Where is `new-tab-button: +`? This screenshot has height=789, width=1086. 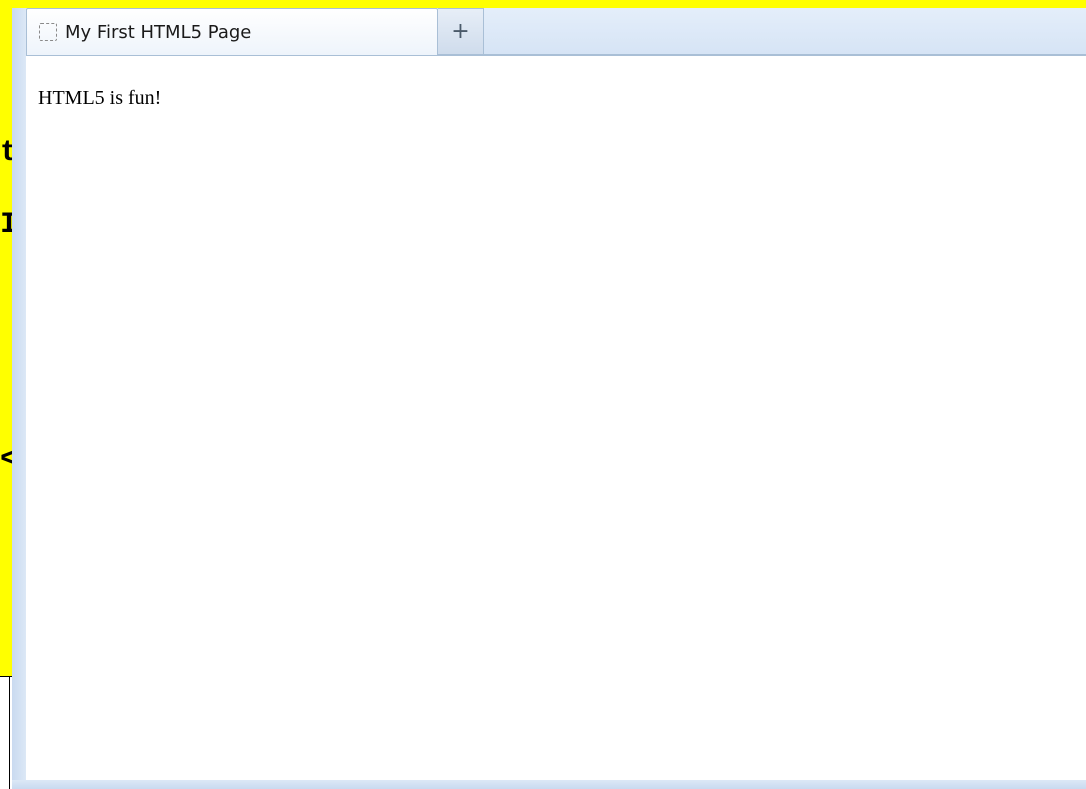 new-tab-button: + is located at coordinates (461, 31).